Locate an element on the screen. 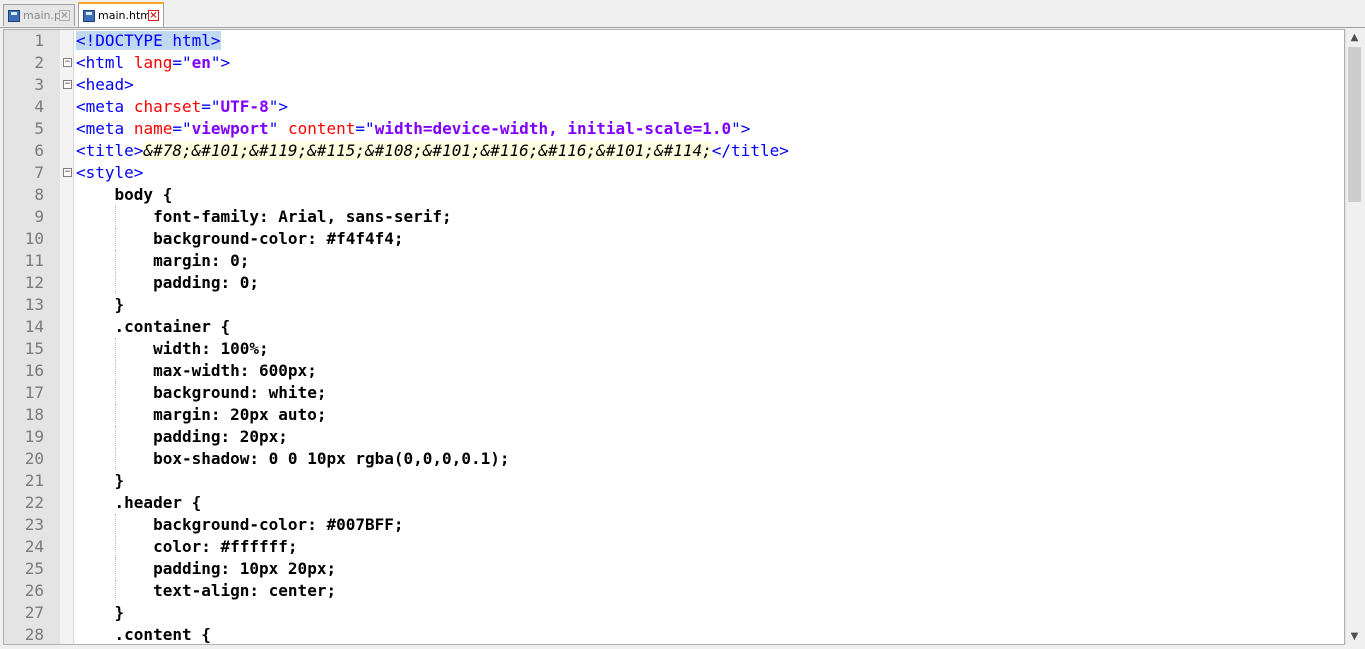  code-line: 7 − <style> is located at coordinates (674, 173).